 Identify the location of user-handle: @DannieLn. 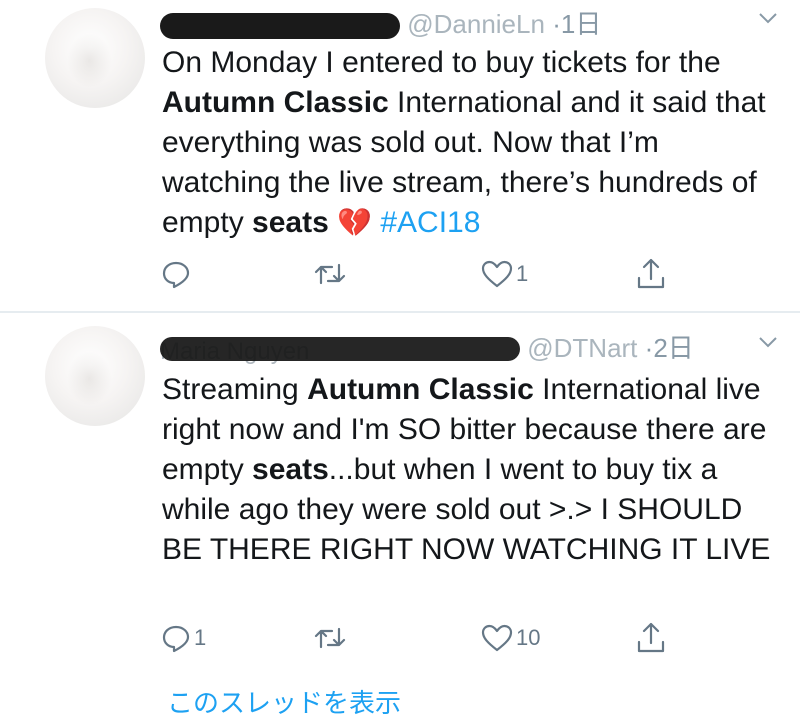
(476, 24).